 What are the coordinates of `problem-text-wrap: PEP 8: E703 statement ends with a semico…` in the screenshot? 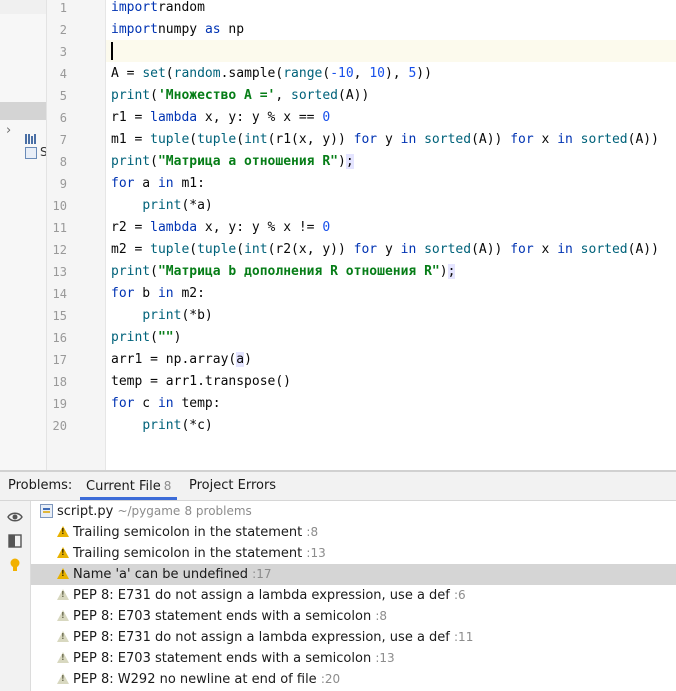 It's located at (234, 658).